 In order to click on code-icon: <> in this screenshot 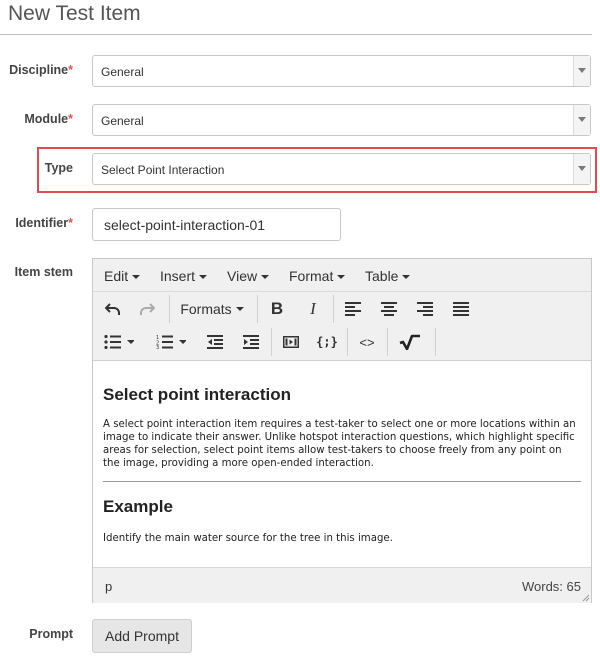, I will do `click(367, 342)`.